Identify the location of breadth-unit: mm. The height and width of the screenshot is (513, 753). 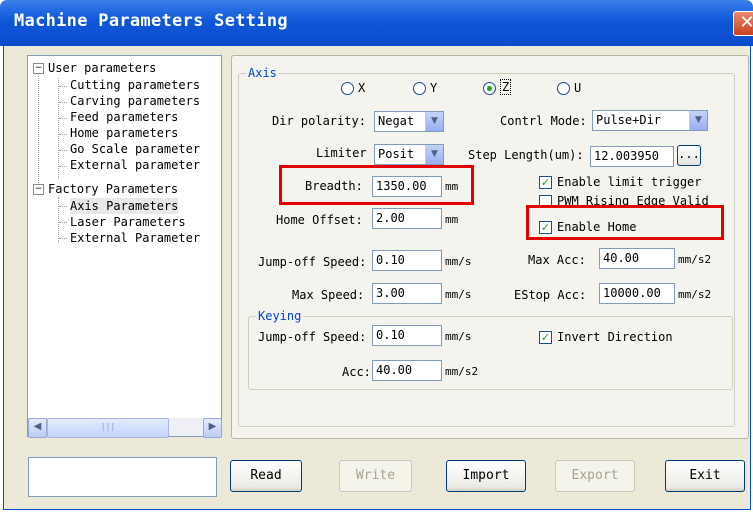
(452, 186).